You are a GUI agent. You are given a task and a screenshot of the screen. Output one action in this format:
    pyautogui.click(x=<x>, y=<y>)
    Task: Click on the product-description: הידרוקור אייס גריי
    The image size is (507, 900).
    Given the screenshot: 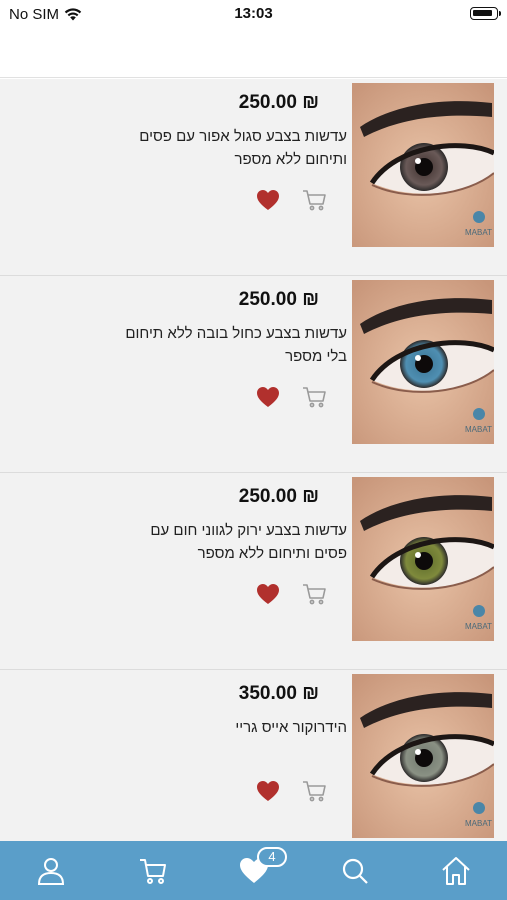 What is the action you would take?
    pyautogui.click(x=291, y=727)
    